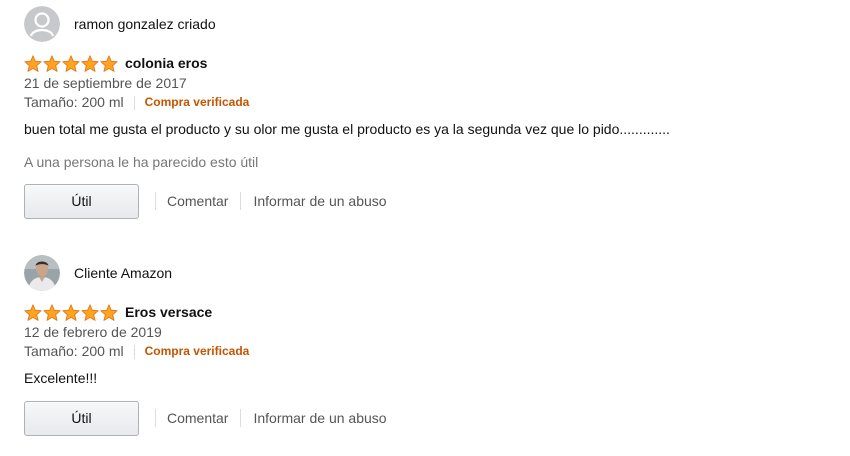 This screenshot has height=456, width=850. Describe the element at coordinates (123, 273) in the screenshot. I see `reviewer-name: Cliente Amazon` at that location.